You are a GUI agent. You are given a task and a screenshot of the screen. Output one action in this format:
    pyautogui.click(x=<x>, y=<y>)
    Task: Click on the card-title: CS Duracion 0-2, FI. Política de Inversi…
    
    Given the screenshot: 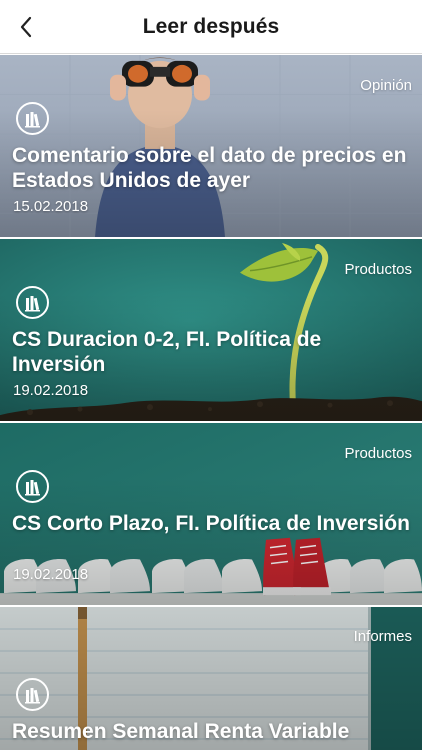 What is the action you would take?
    pyautogui.click(x=167, y=352)
    